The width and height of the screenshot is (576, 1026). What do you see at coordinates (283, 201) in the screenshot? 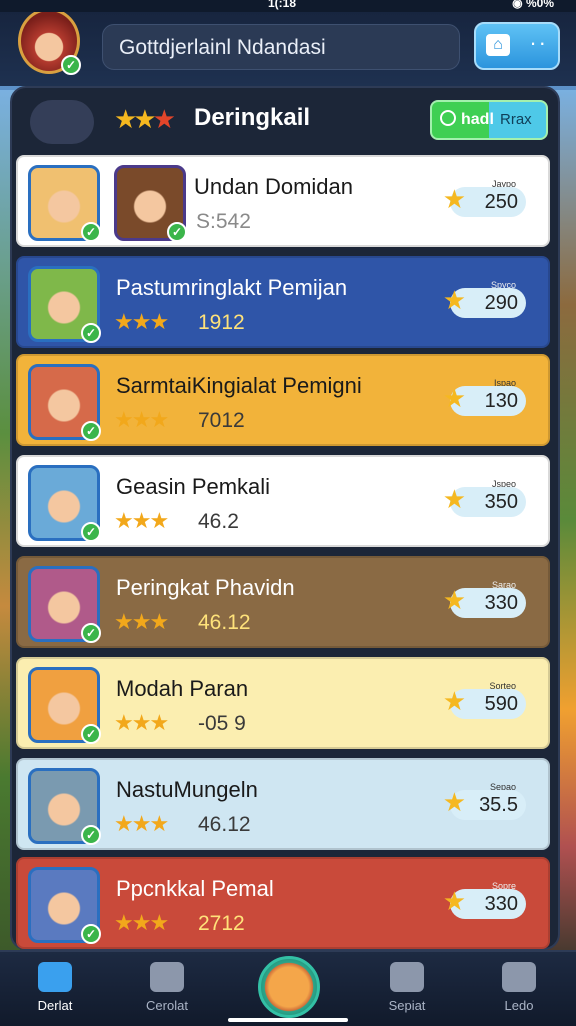
I see `leaderboard-row: ✓ ✓ Undan Domidan S:542 Jaypo 250 ★` at bounding box center [283, 201].